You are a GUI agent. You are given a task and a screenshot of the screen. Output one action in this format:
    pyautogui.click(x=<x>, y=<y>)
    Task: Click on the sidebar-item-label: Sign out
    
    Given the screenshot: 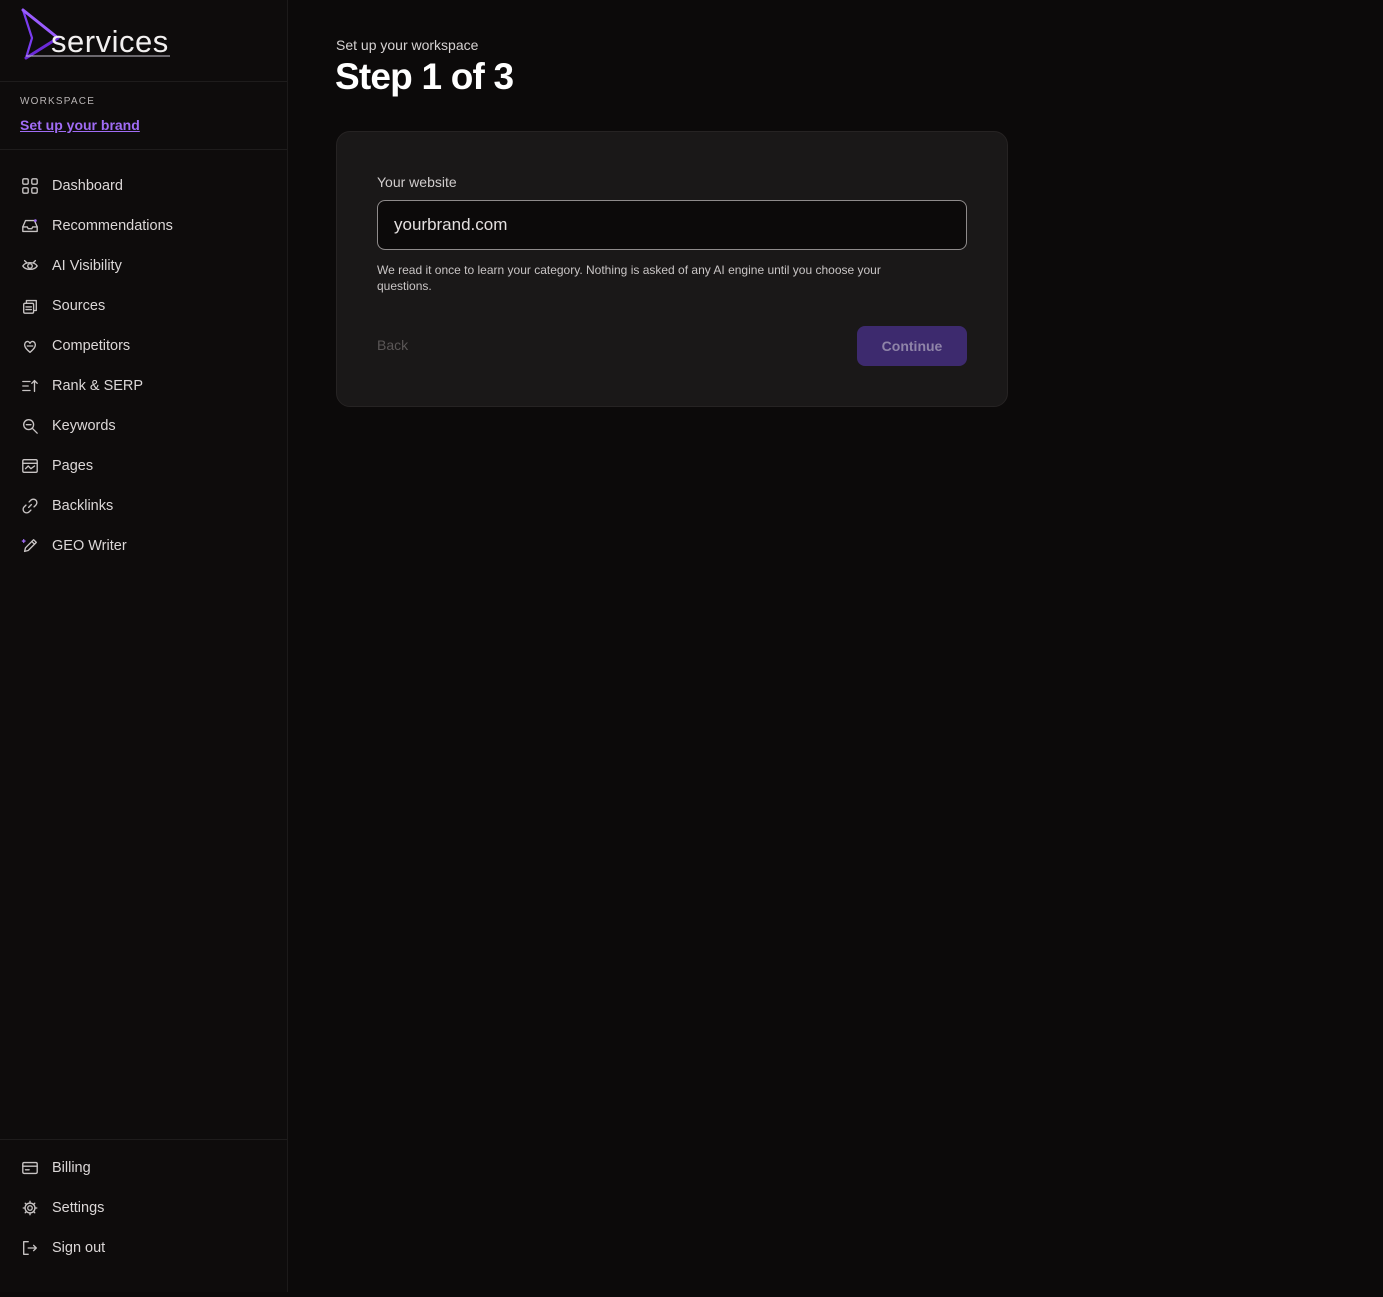 What is the action you would take?
    pyautogui.click(x=79, y=1248)
    